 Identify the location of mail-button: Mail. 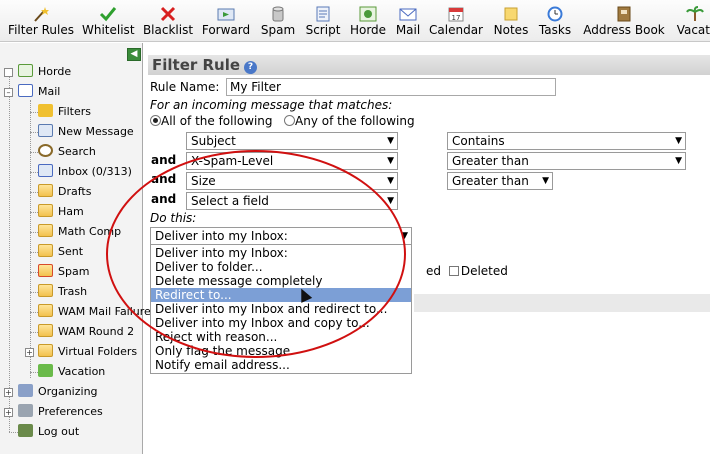
(408, 20).